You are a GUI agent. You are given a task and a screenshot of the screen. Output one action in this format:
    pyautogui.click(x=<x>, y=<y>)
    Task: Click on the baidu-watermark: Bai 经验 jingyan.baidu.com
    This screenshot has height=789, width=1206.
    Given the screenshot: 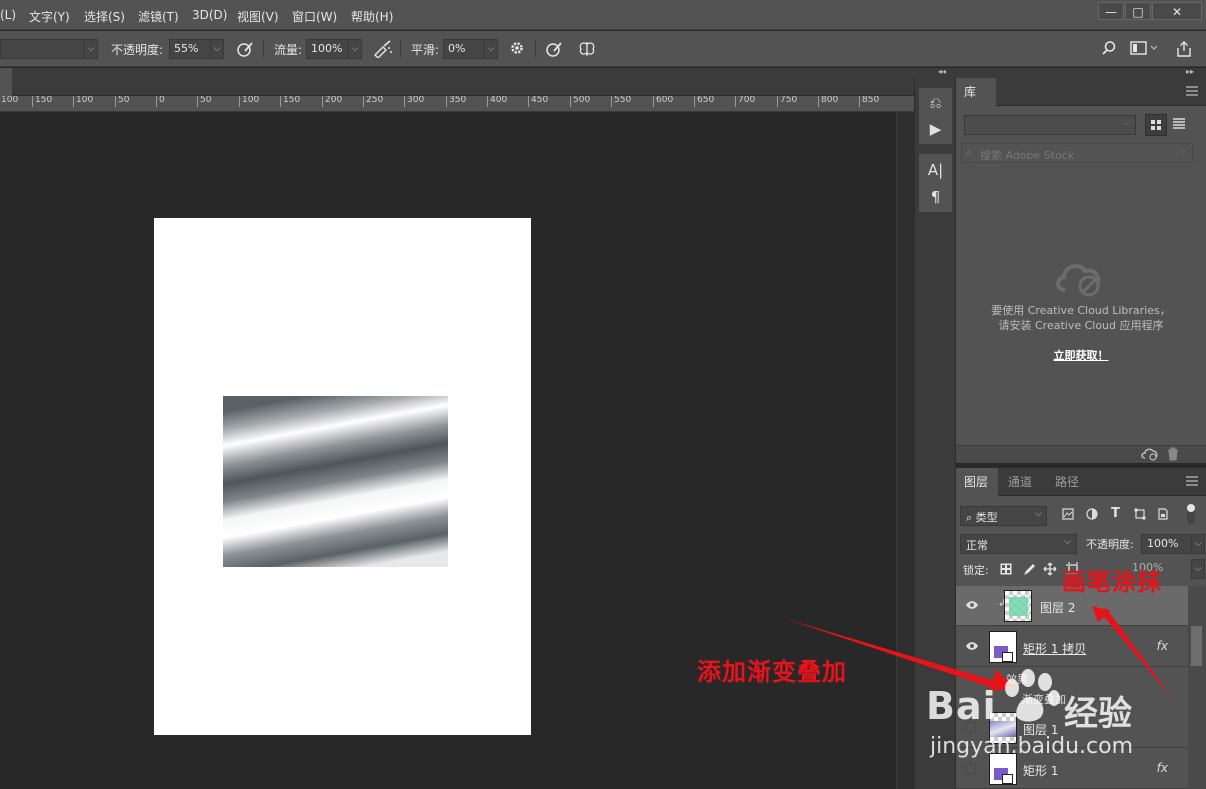 What is the action you would take?
    pyautogui.click(x=1044, y=723)
    